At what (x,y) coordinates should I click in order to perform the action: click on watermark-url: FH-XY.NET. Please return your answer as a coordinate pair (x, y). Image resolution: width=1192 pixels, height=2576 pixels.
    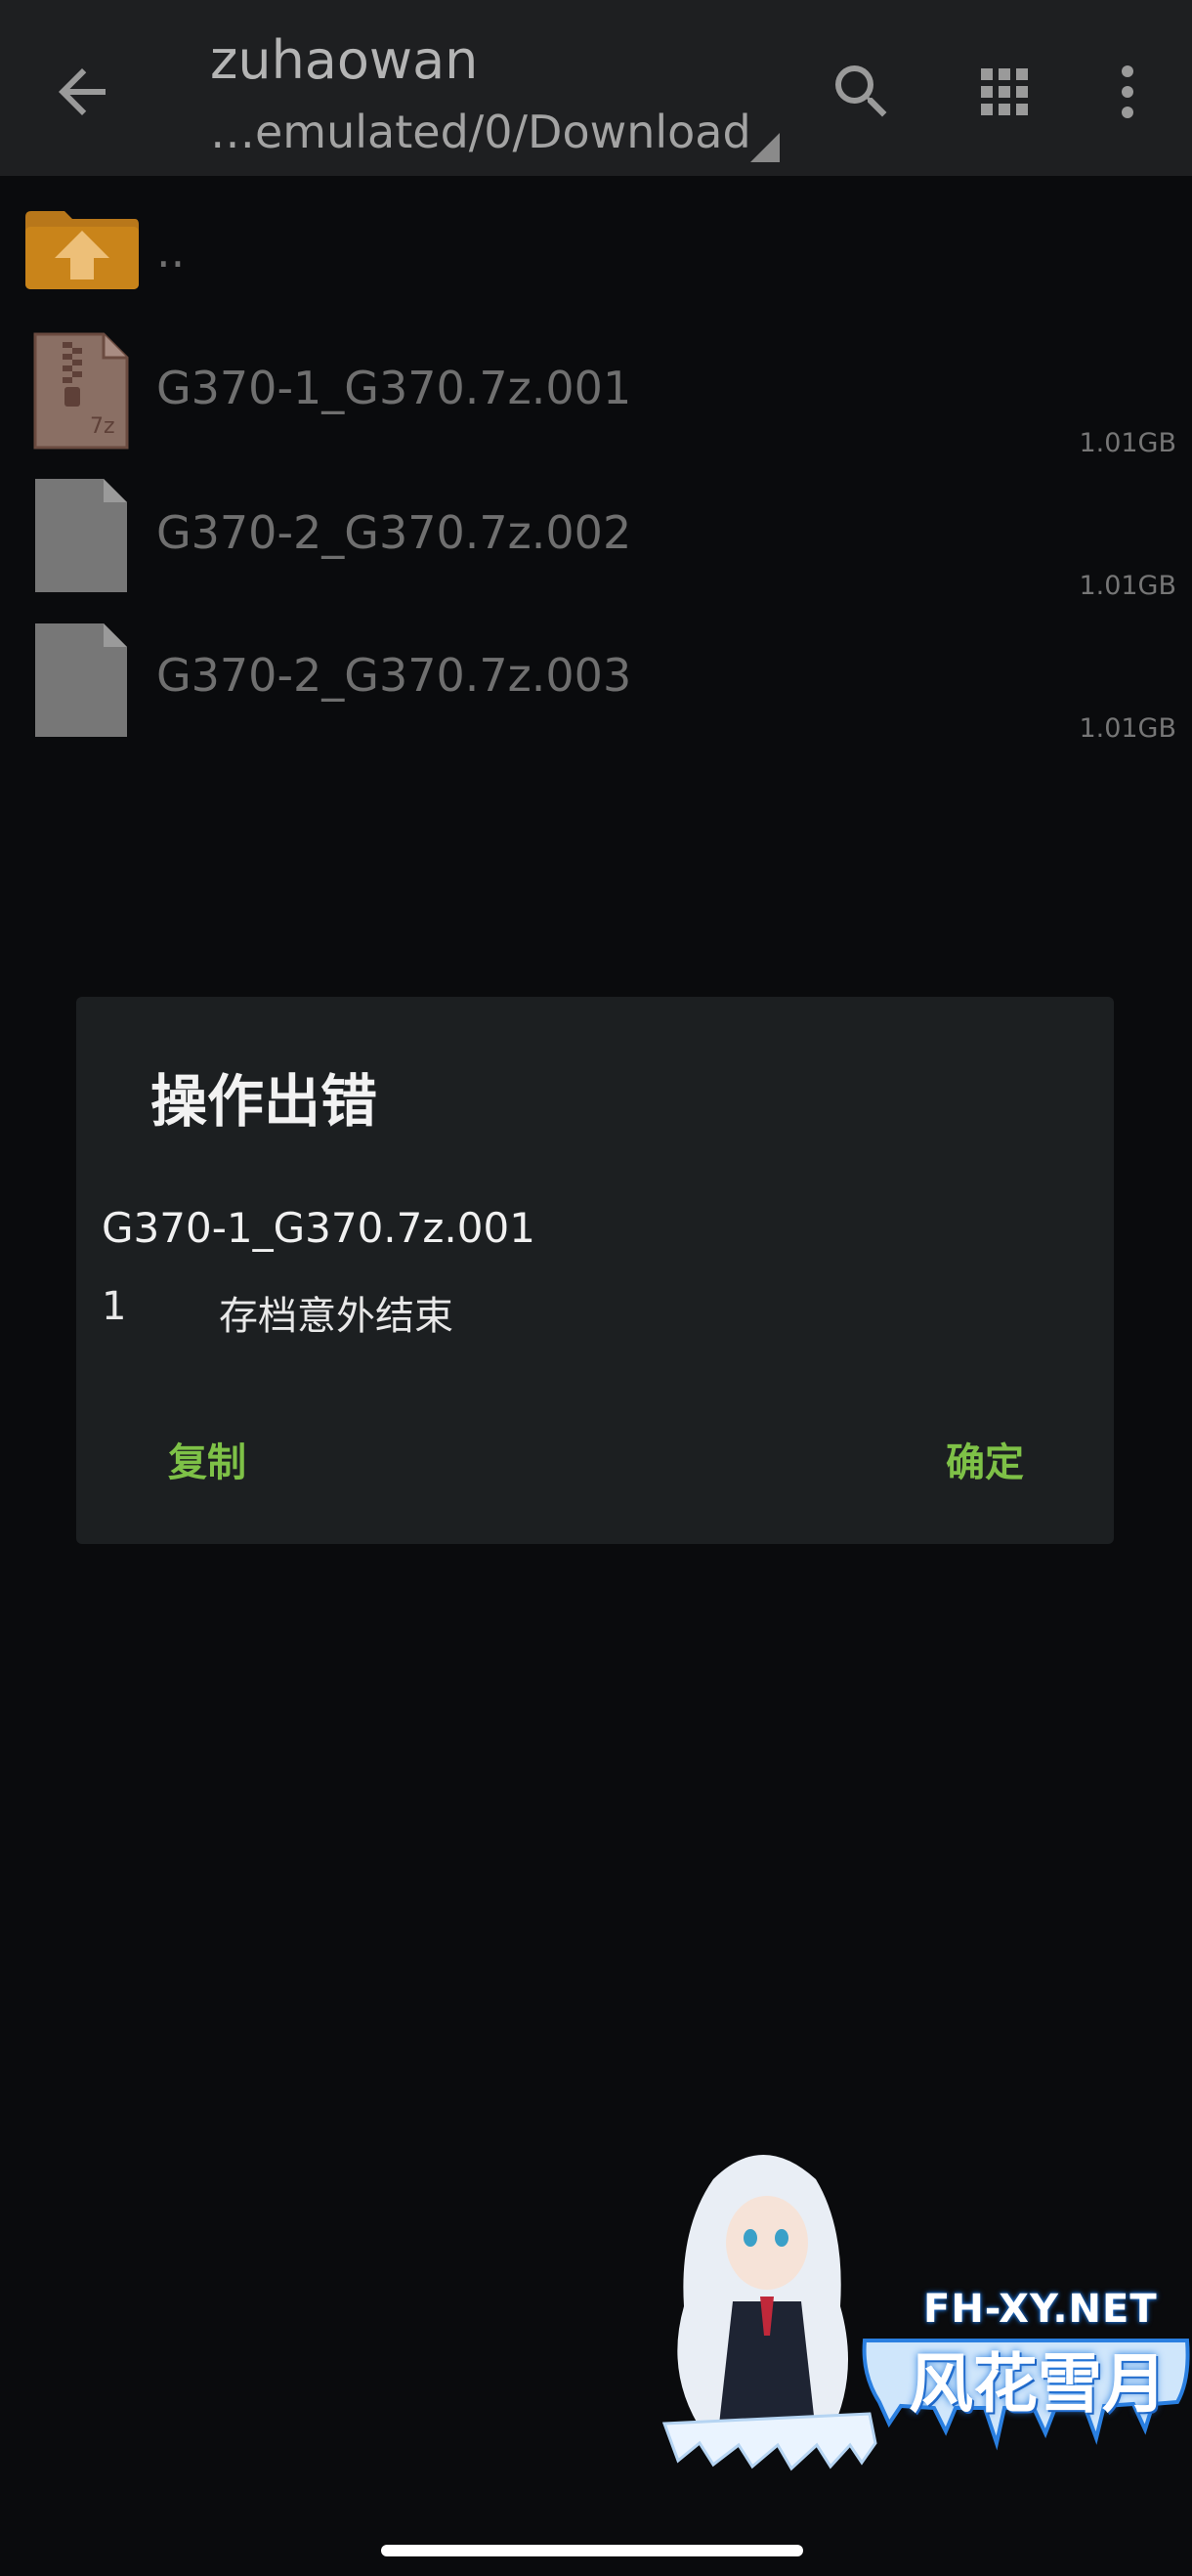
    Looking at the image, I should click on (1040, 2309).